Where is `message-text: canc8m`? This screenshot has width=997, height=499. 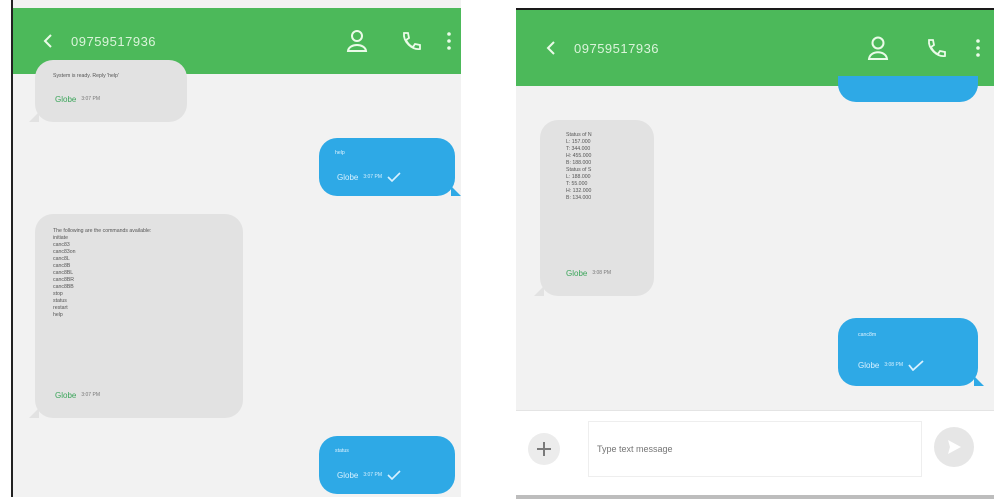
message-text: canc8m is located at coordinates (867, 335).